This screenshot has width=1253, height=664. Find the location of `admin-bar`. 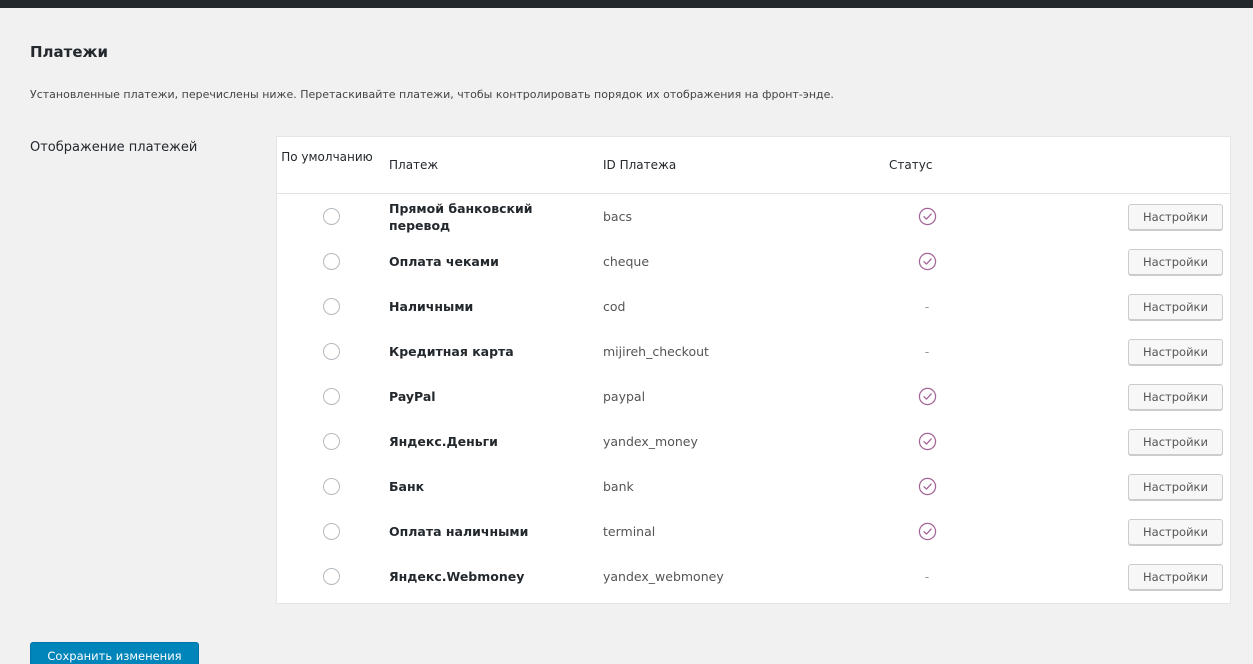

admin-bar is located at coordinates (626, 4).